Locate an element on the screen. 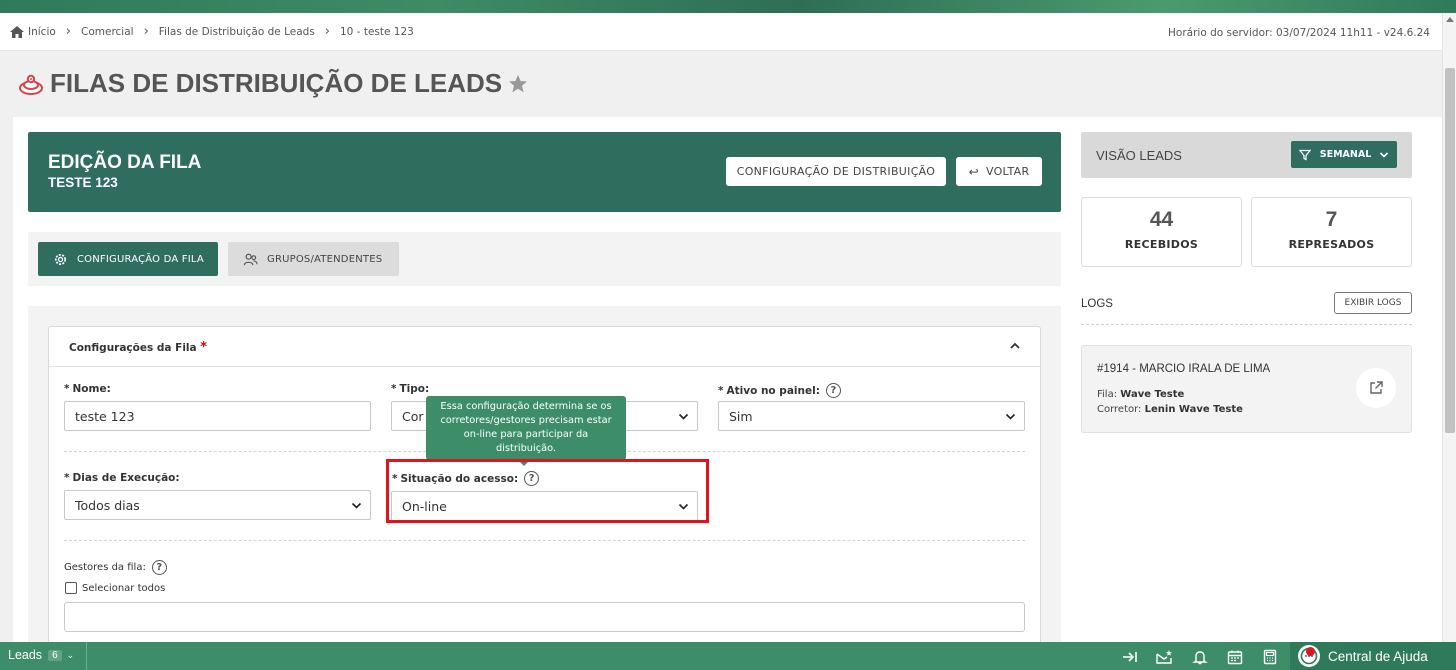 The image size is (1456, 670). ativo-select: Sim is located at coordinates (871, 416).